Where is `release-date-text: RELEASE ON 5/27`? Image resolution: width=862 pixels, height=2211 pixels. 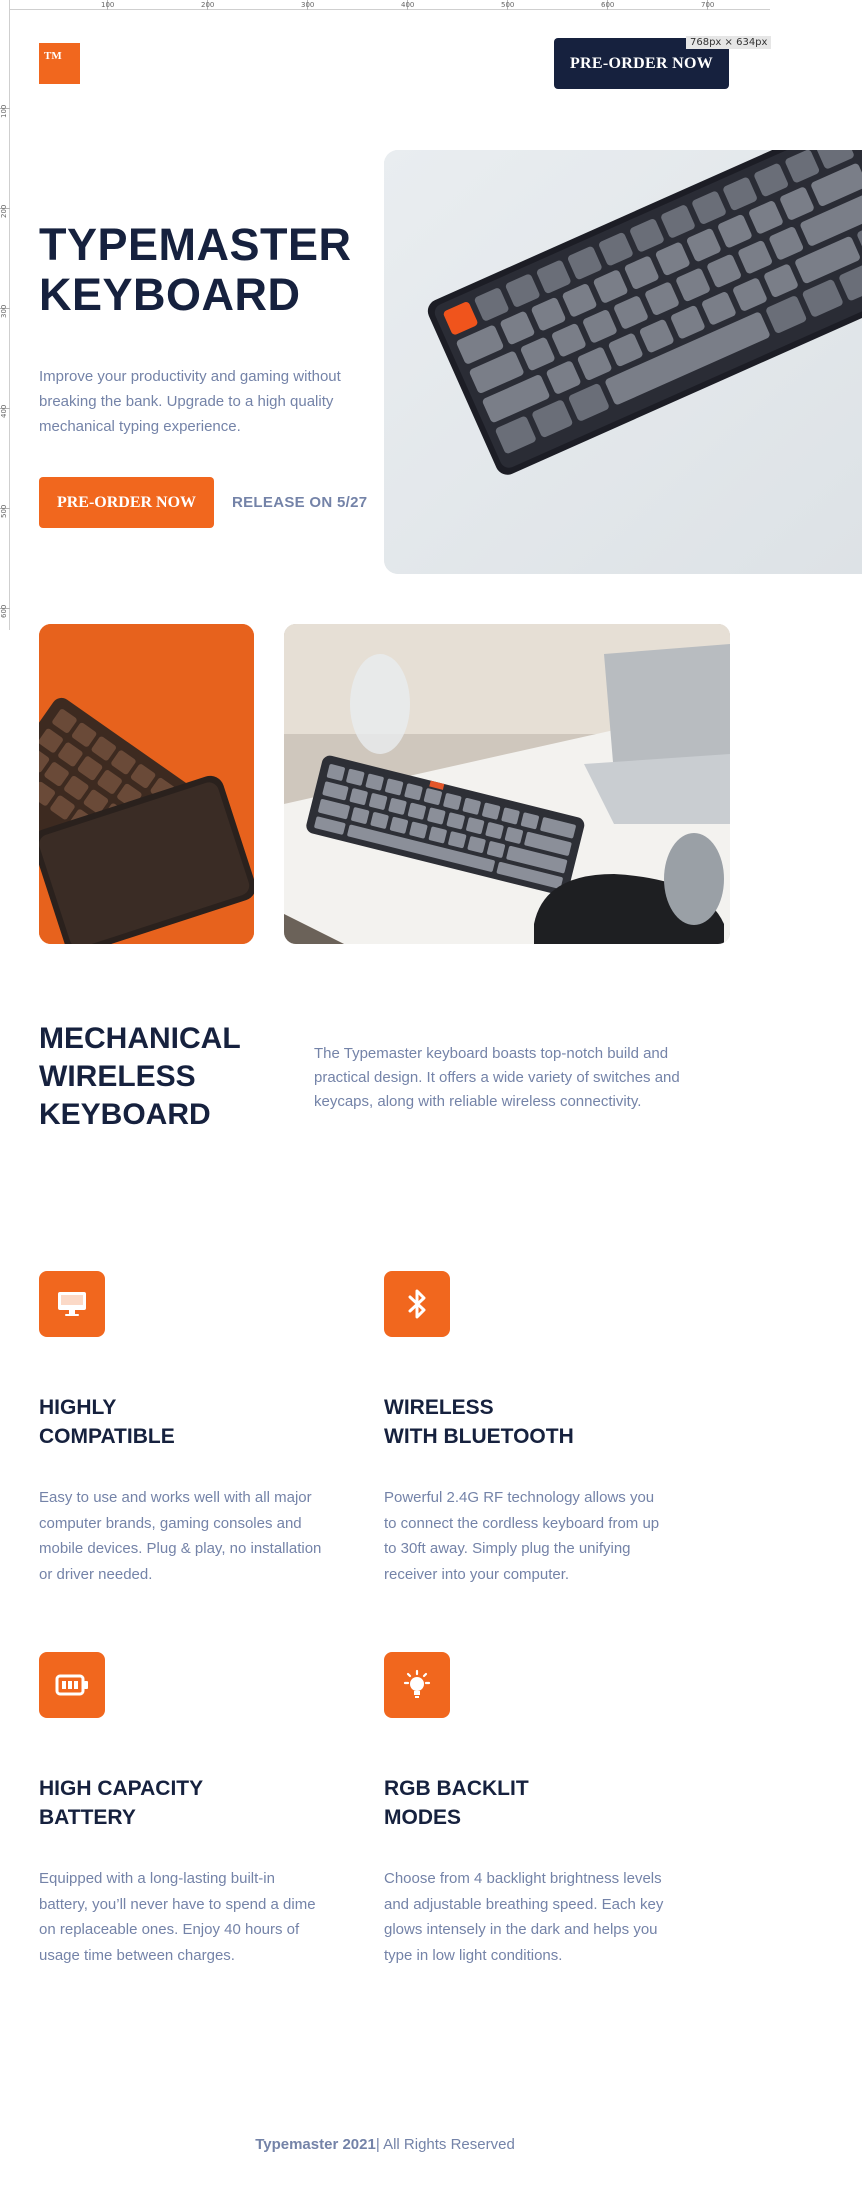 release-date-text: RELEASE ON 5/27 is located at coordinates (300, 502).